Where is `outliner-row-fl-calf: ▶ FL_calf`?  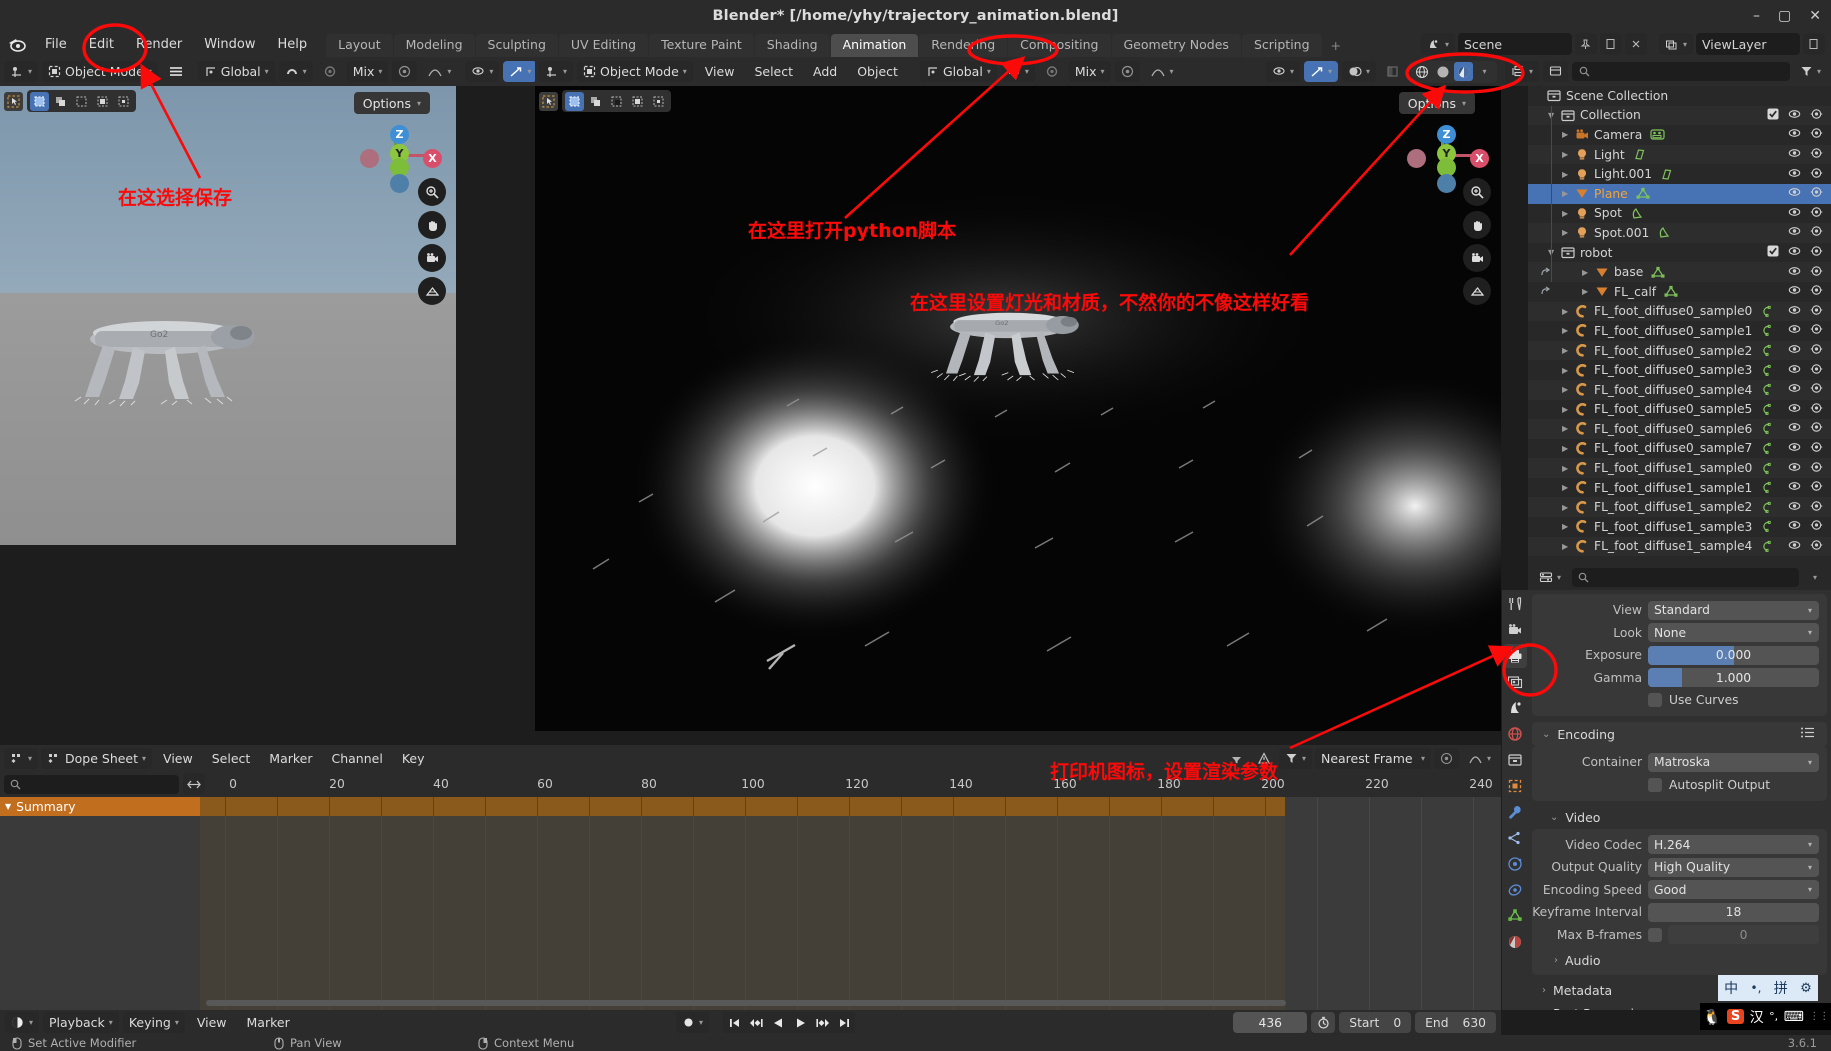 outliner-row-fl-calf: ▶ FL_calf is located at coordinates (1679, 292).